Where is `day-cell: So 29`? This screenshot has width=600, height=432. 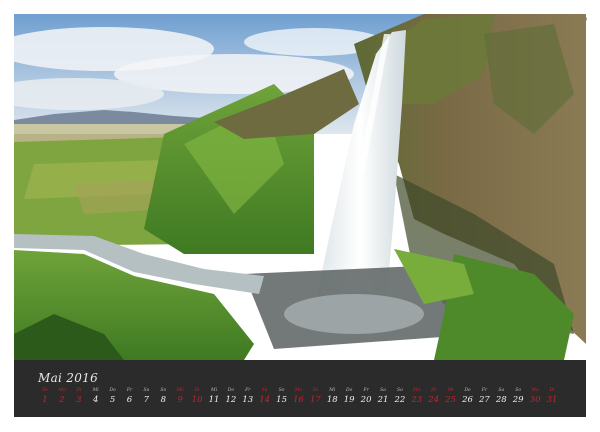
day-cell: So 29 is located at coordinates (518, 397).